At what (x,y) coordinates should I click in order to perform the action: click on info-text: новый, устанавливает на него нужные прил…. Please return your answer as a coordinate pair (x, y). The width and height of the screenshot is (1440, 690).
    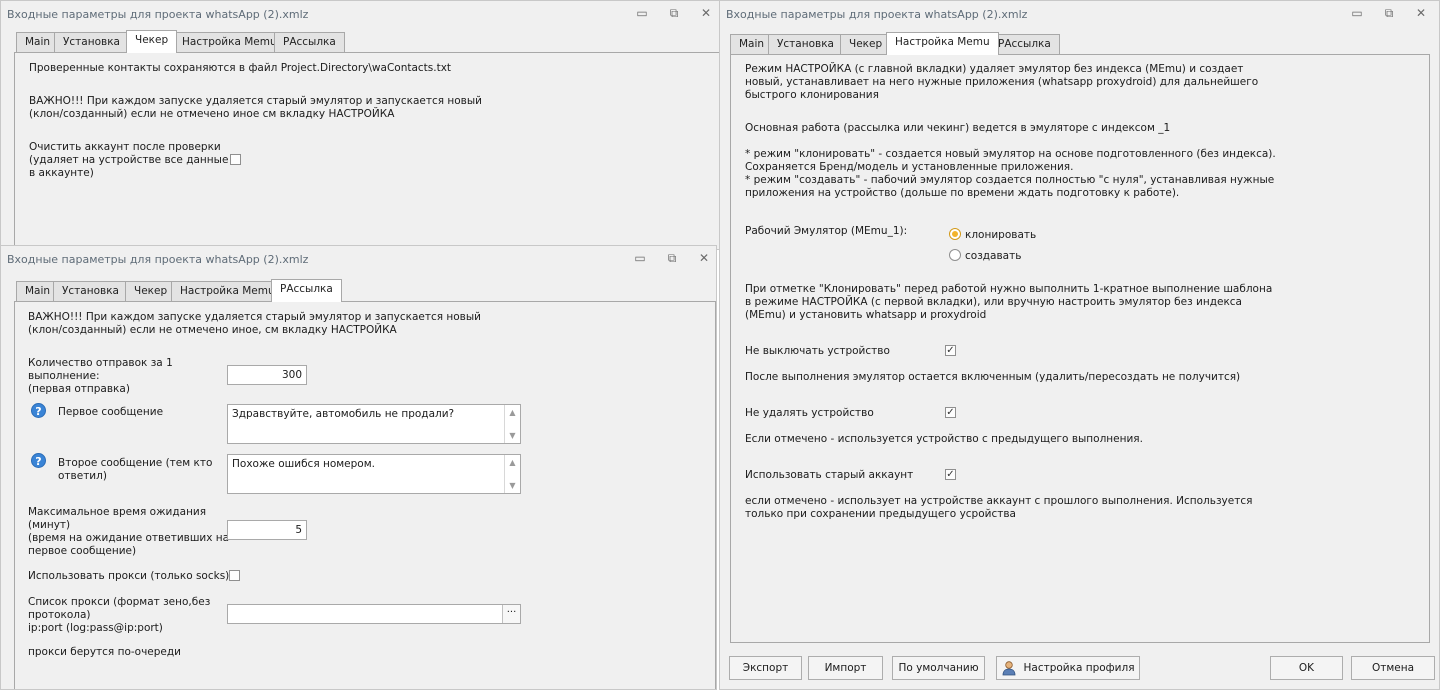
    Looking at the image, I should click on (1002, 82).